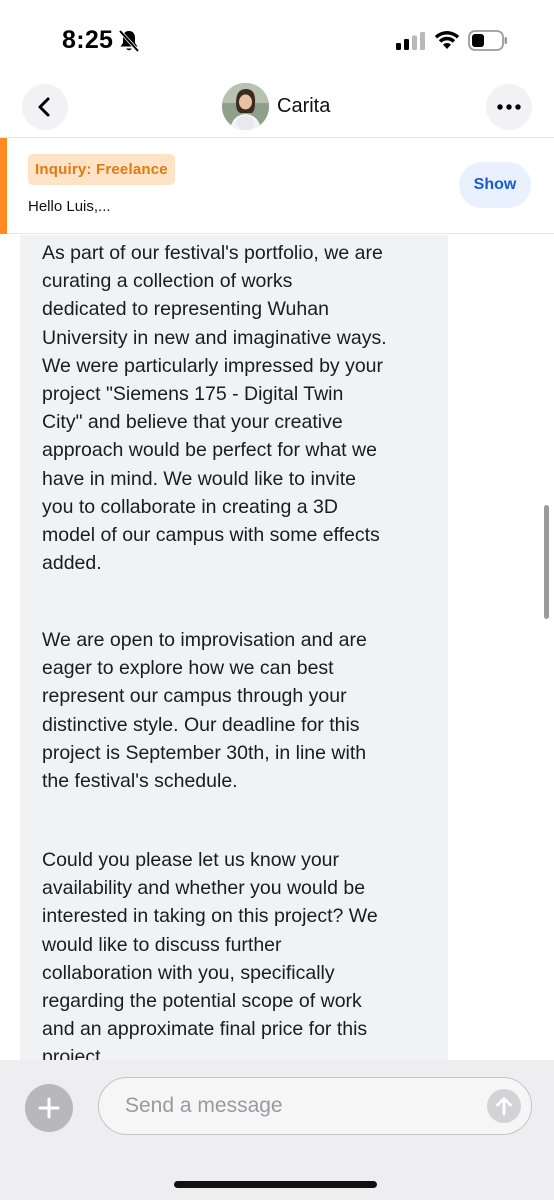  Describe the element at coordinates (303, 106) in the screenshot. I see `contact-name: Carita` at that location.